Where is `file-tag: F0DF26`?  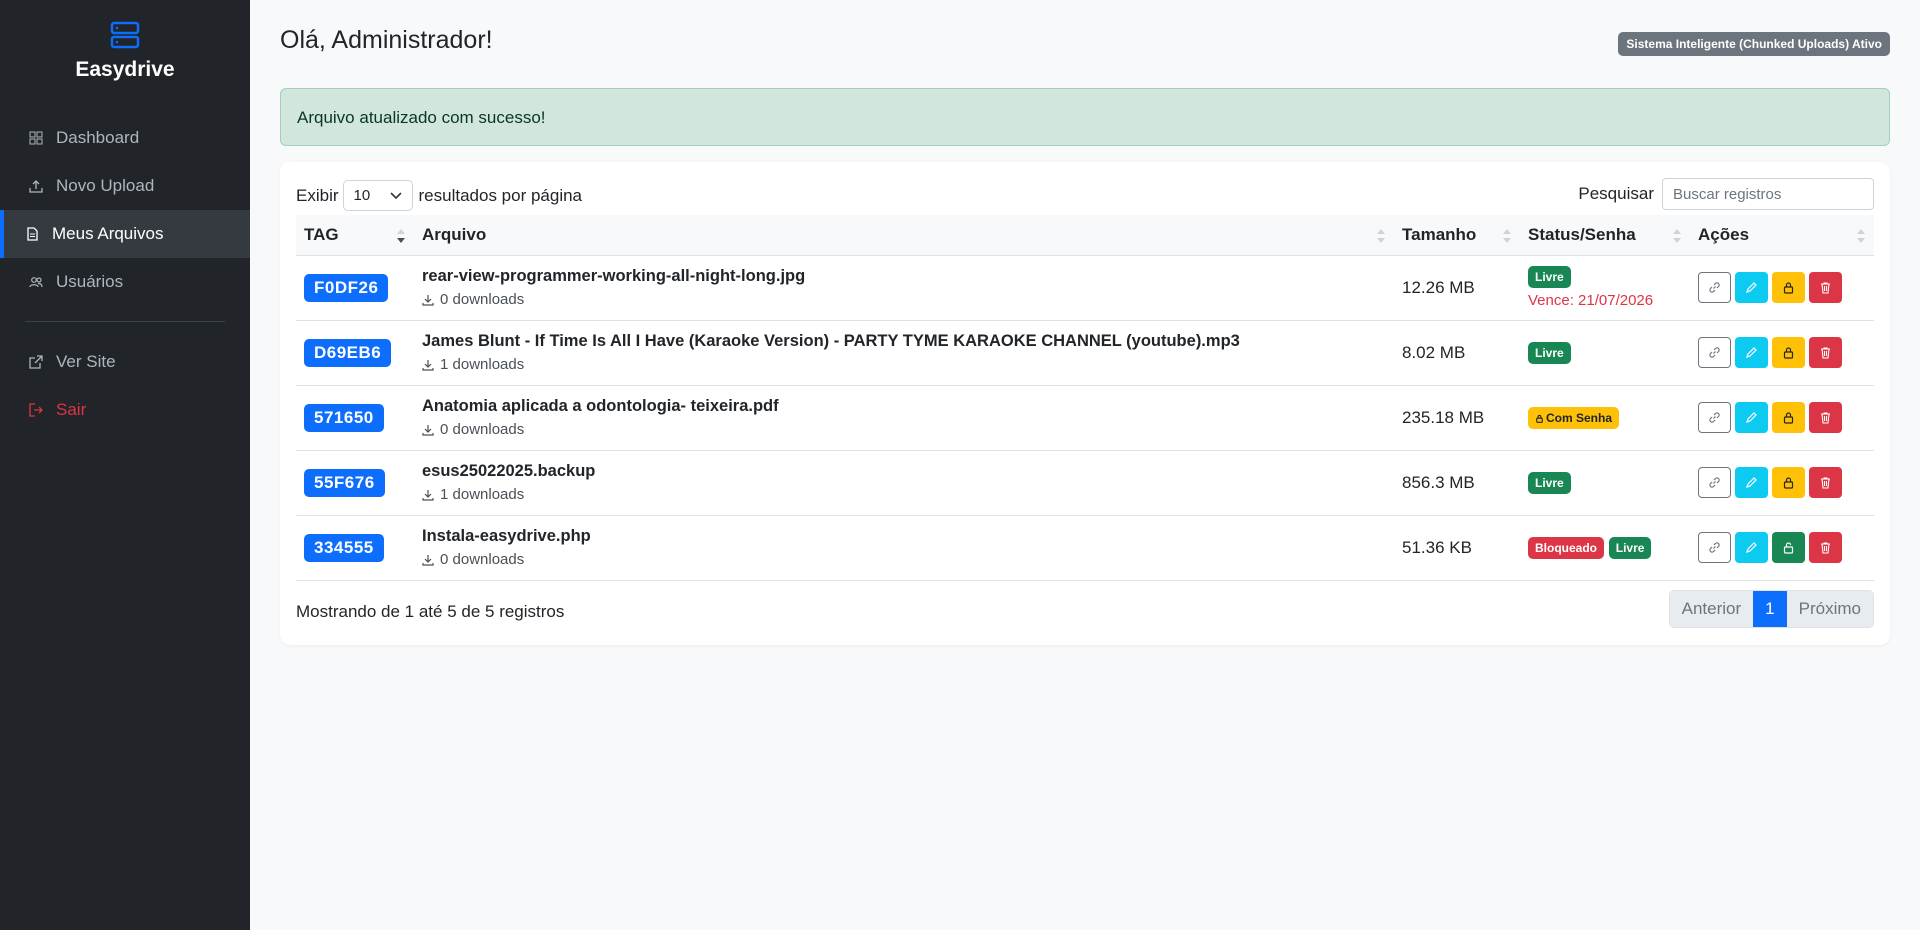 file-tag: F0DF26 is located at coordinates (346, 287).